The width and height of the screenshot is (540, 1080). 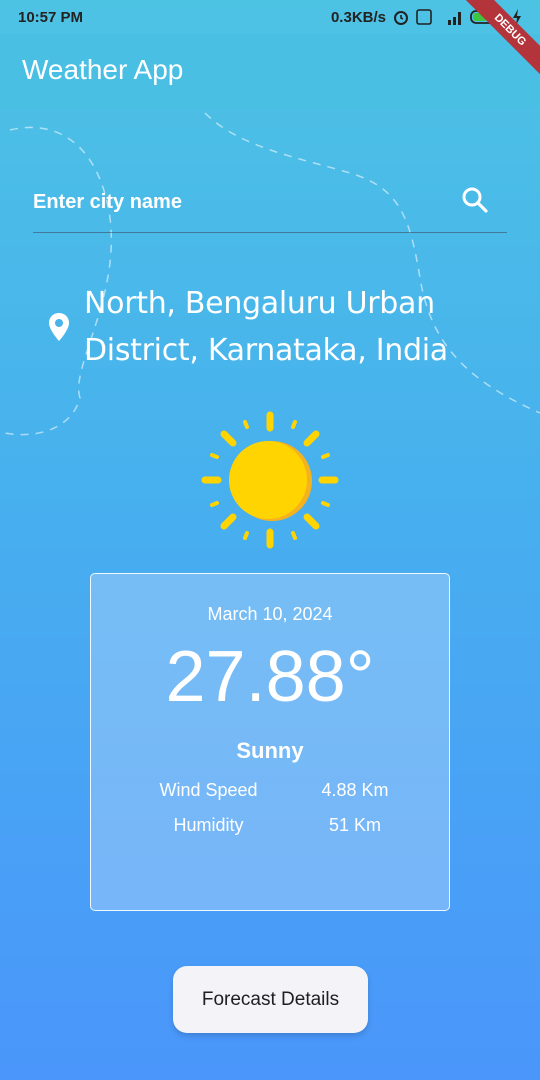 What do you see at coordinates (270, 614) in the screenshot?
I see `weather-date: March 10, 2024` at bounding box center [270, 614].